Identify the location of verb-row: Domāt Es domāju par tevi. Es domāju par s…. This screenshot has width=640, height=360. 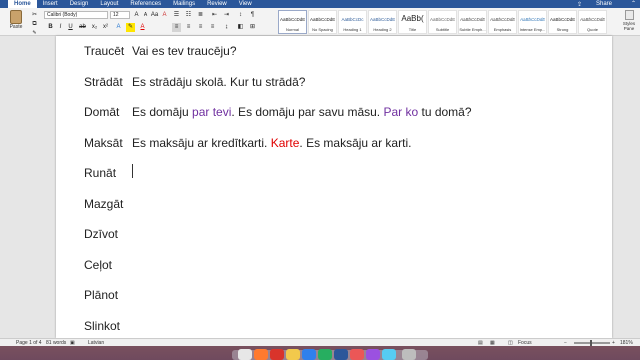
(278, 112).